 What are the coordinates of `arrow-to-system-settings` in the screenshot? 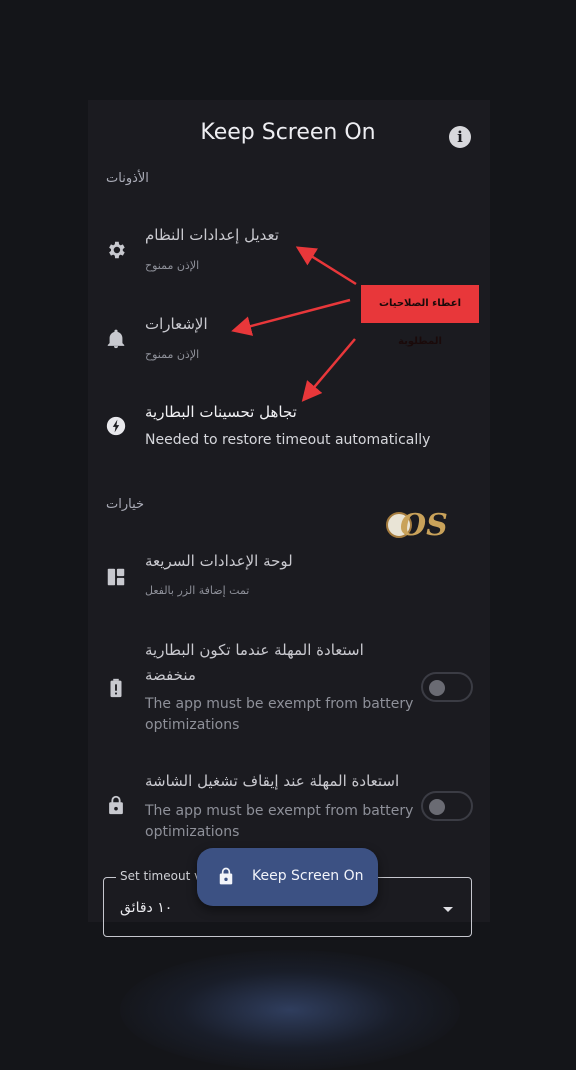 It's located at (326, 266).